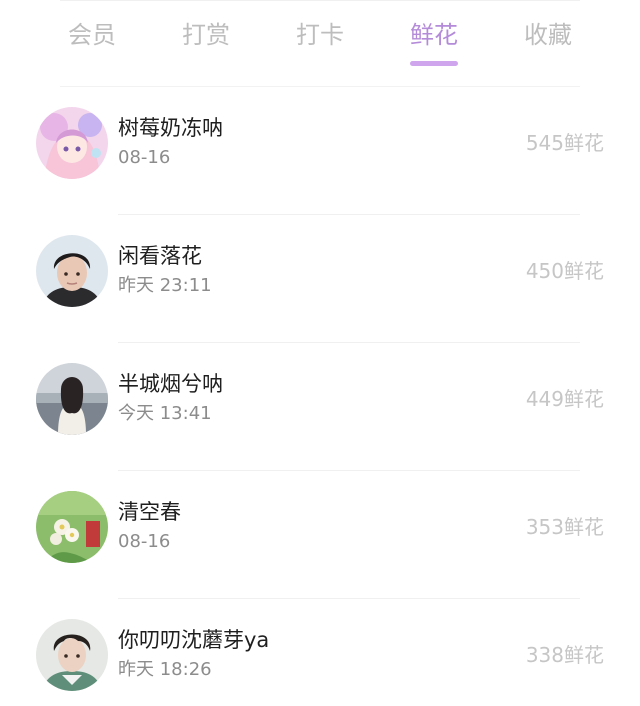 This screenshot has width=640, height=706. I want to click on gift-time: 昨天 23:11, so click(165, 285).